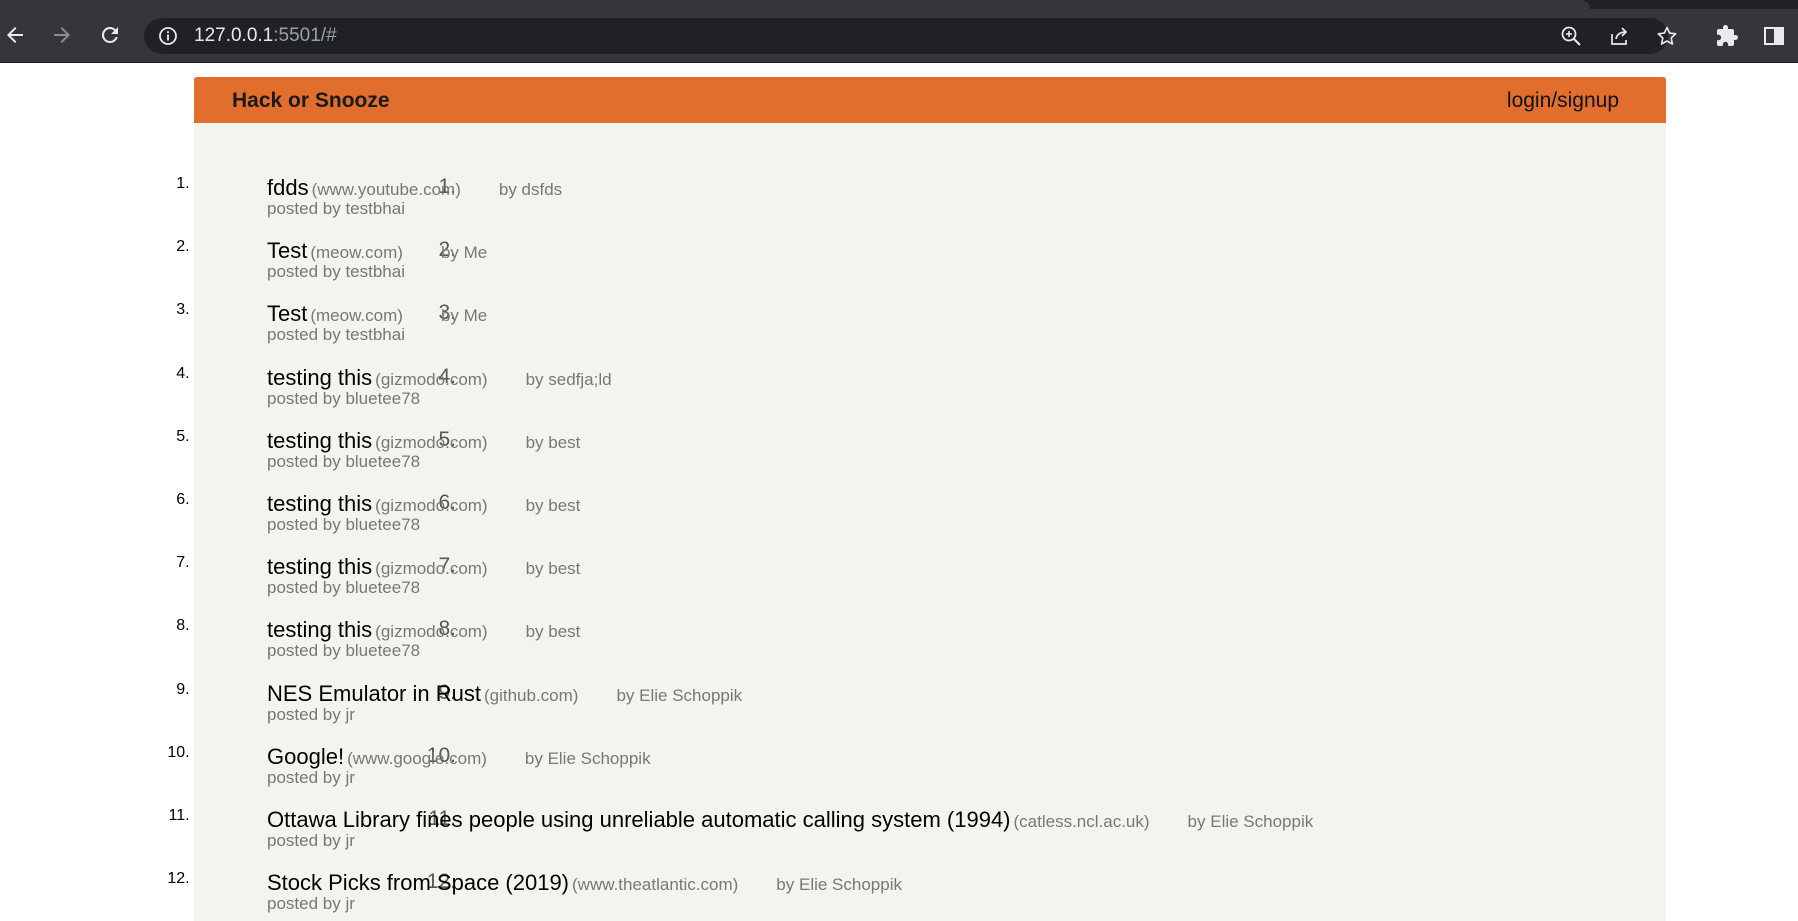  What do you see at coordinates (1727, 36) in the screenshot?
I see `puzzle-icon` at bounding box center [1727, 36].